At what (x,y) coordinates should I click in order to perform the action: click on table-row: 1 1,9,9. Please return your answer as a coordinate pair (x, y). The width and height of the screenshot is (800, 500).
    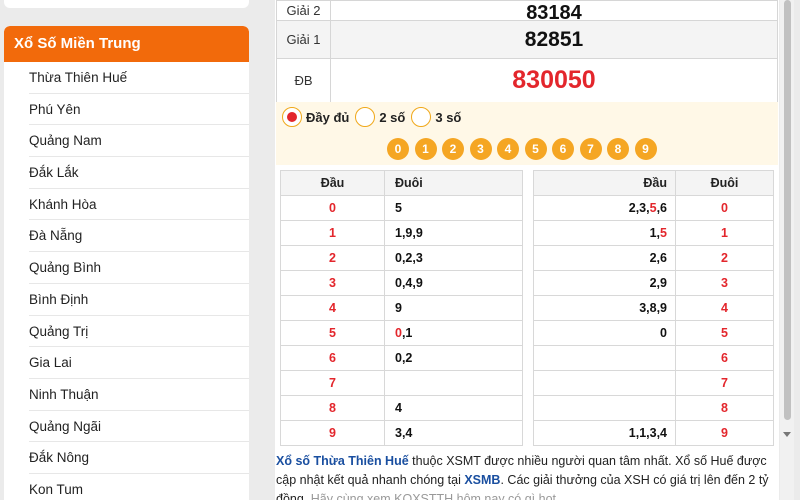
    Looking at the image, I should click on (401, 233).